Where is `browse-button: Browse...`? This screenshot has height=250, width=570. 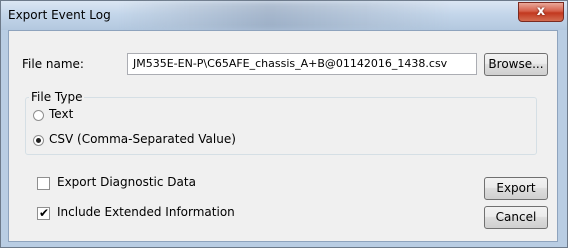
browse-button: Browse... is located at coordinates (516, 64).